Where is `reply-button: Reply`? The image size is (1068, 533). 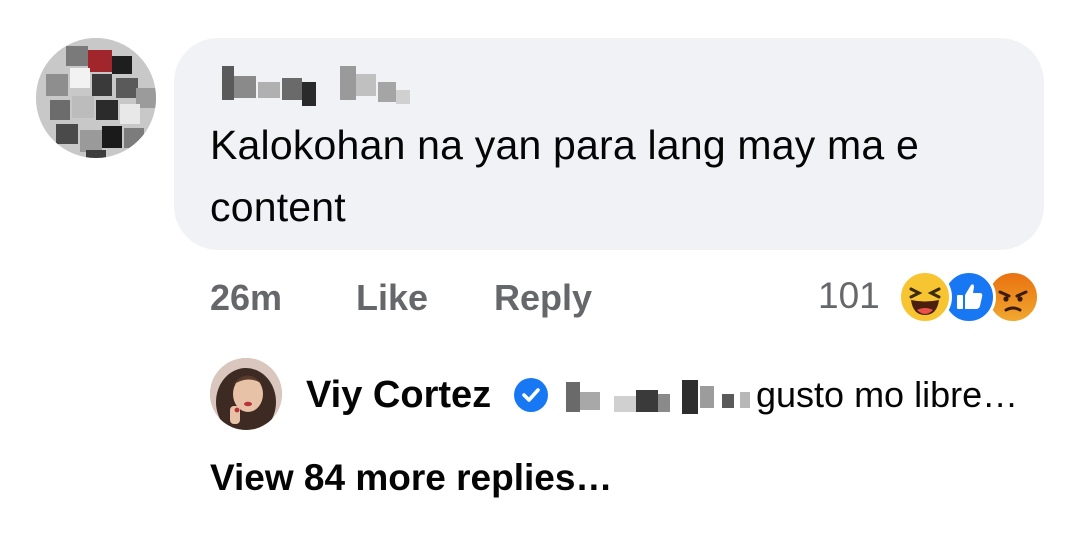 reply-button: Reply is located at coordinates (543, 298).